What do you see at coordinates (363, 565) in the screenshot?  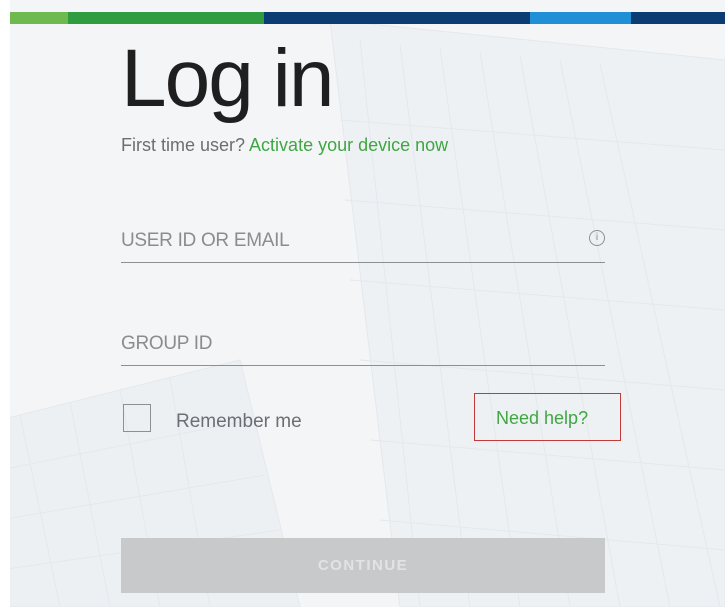 I see `continue-button: CONTINUE` at bounding box center [363, 565].